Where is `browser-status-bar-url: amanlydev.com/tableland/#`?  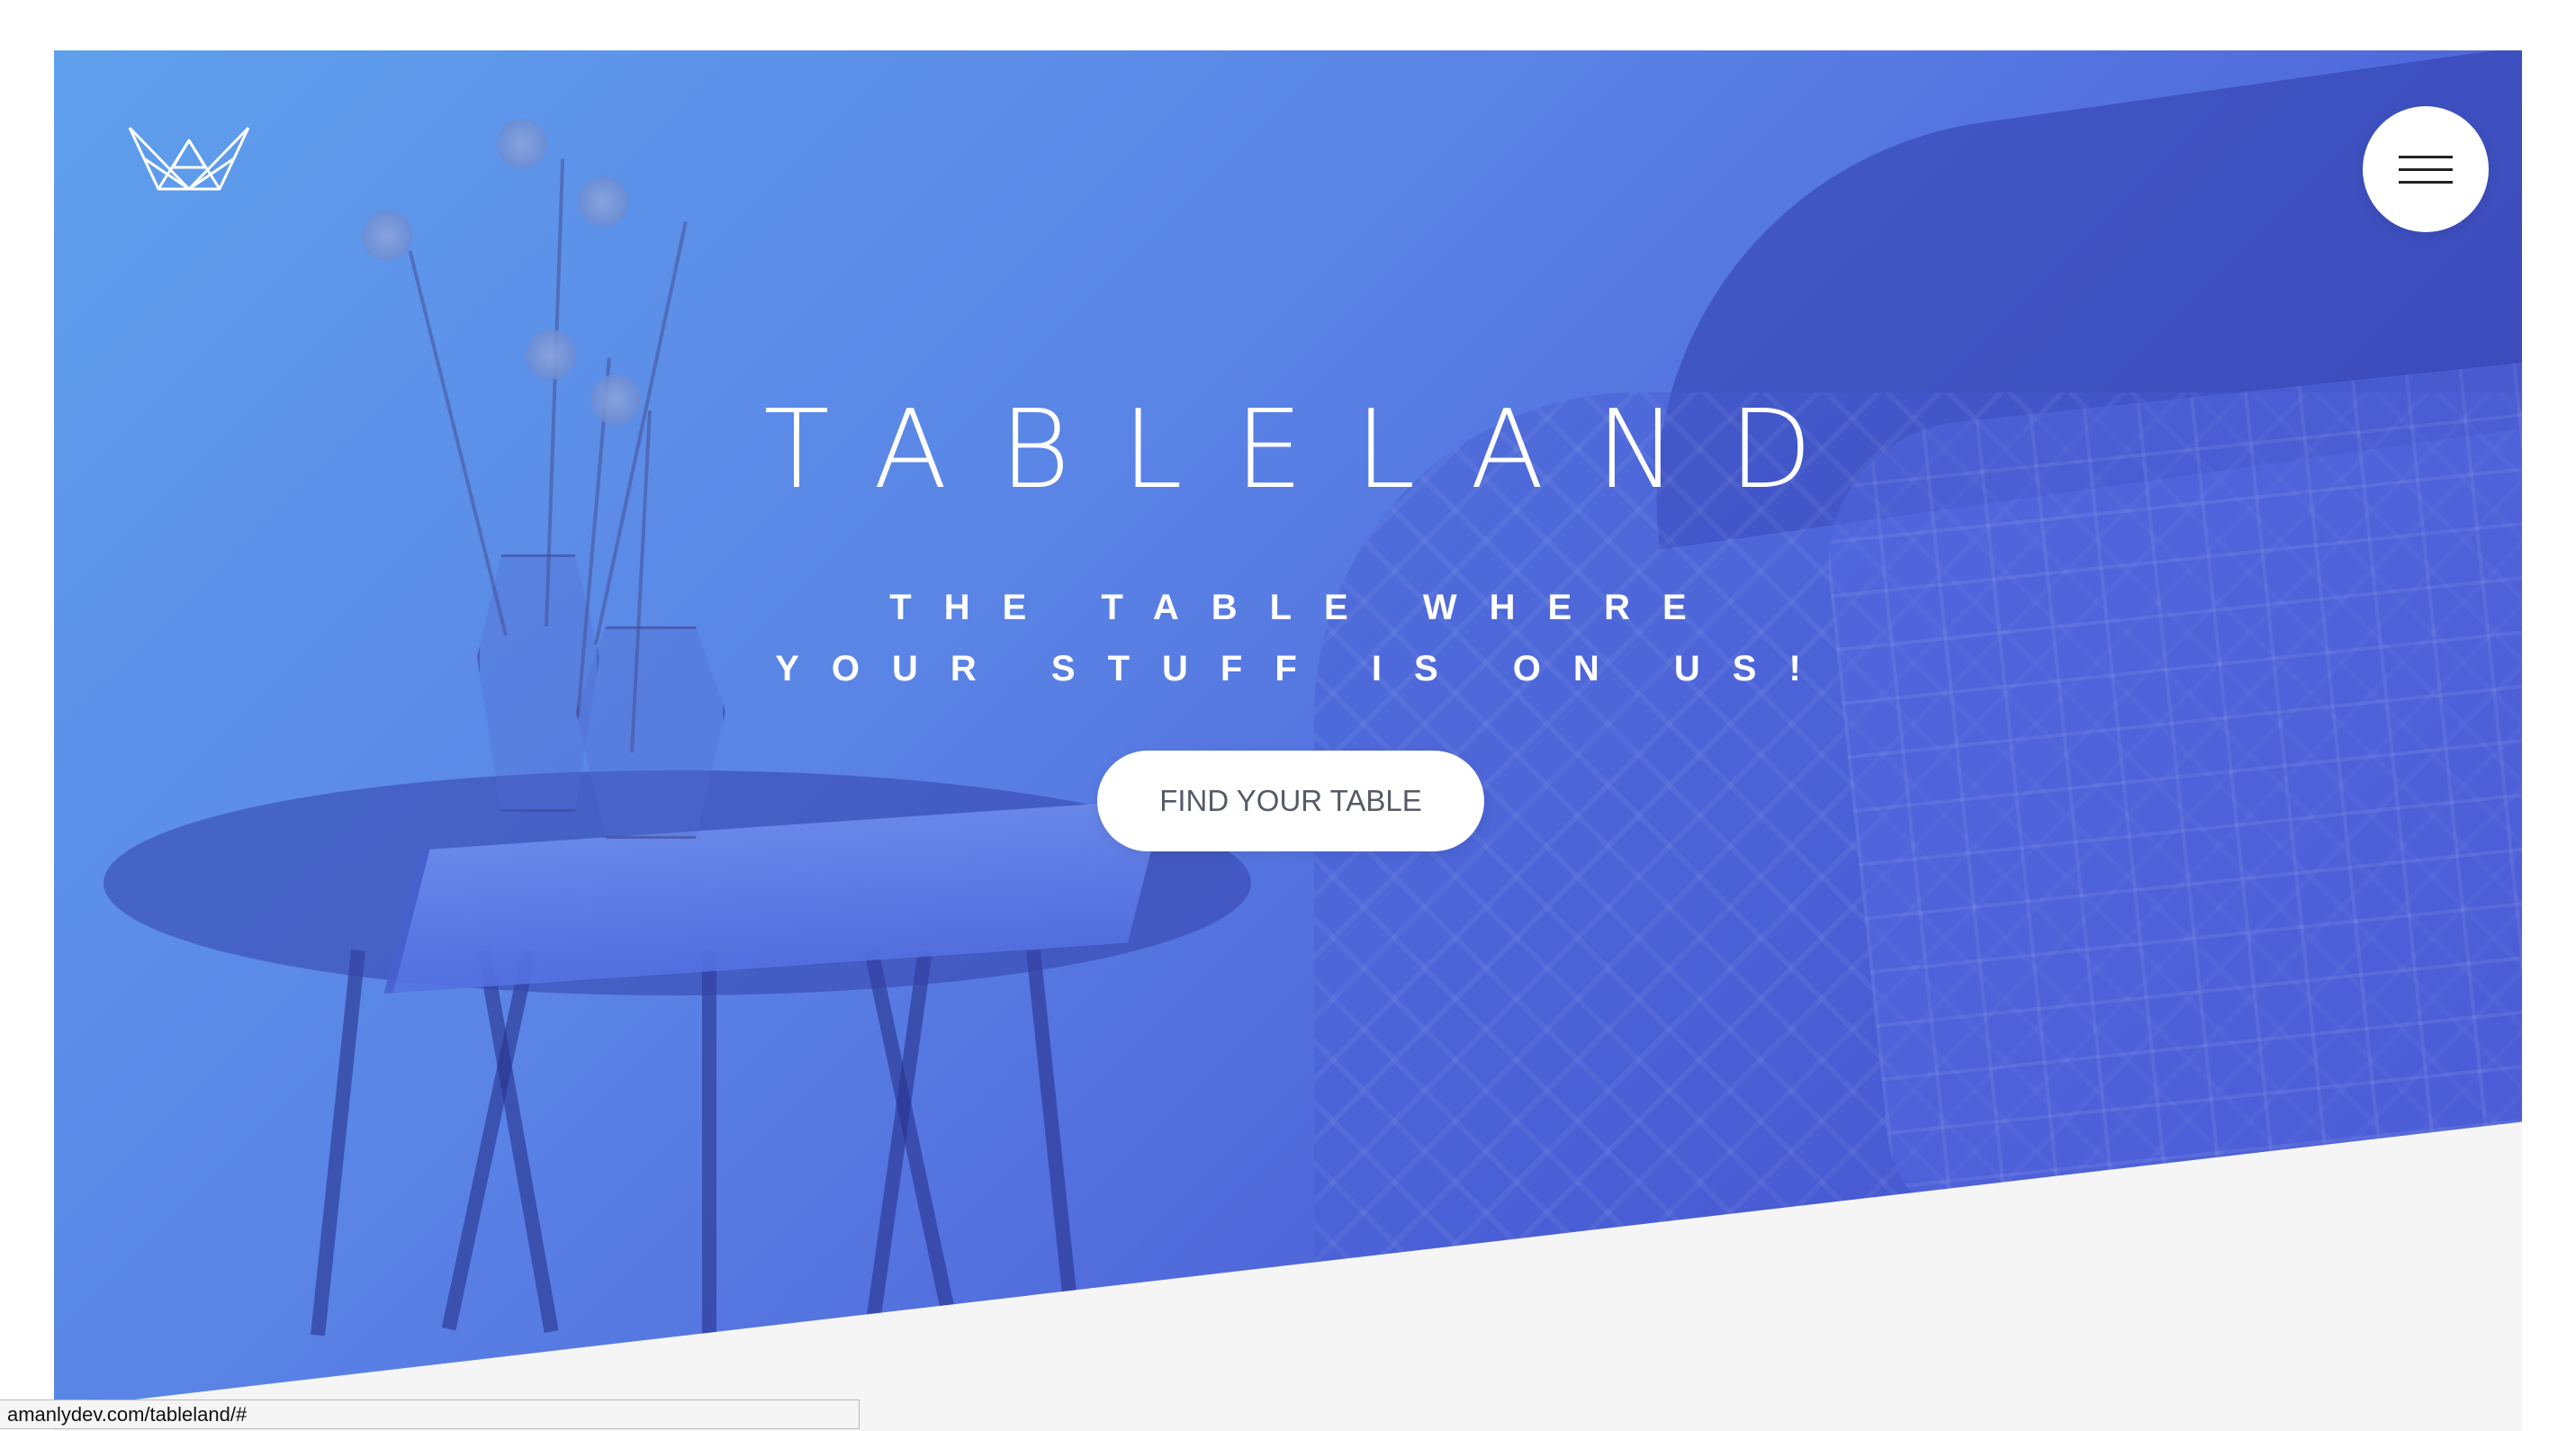
browser-status-bar-url: amanlydev.com/tableland/# is located at coordinates (430, 1414).